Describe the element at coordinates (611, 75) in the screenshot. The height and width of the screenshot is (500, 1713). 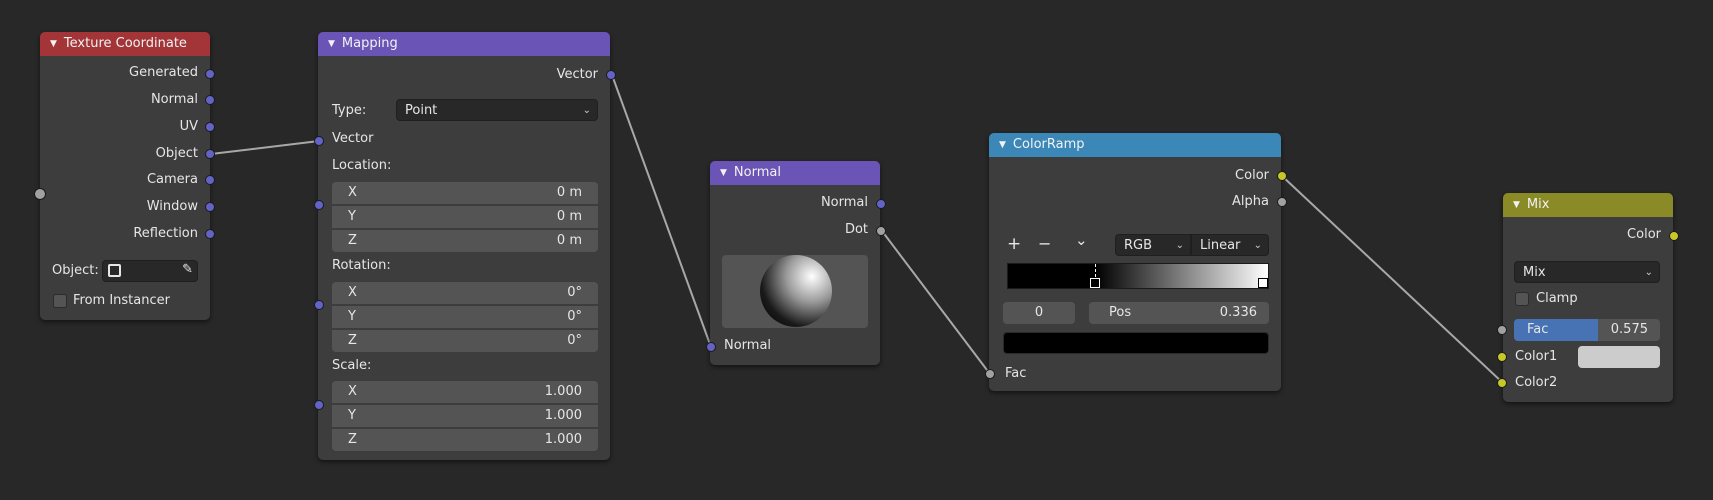
I see `socket-vector-out` at that location.